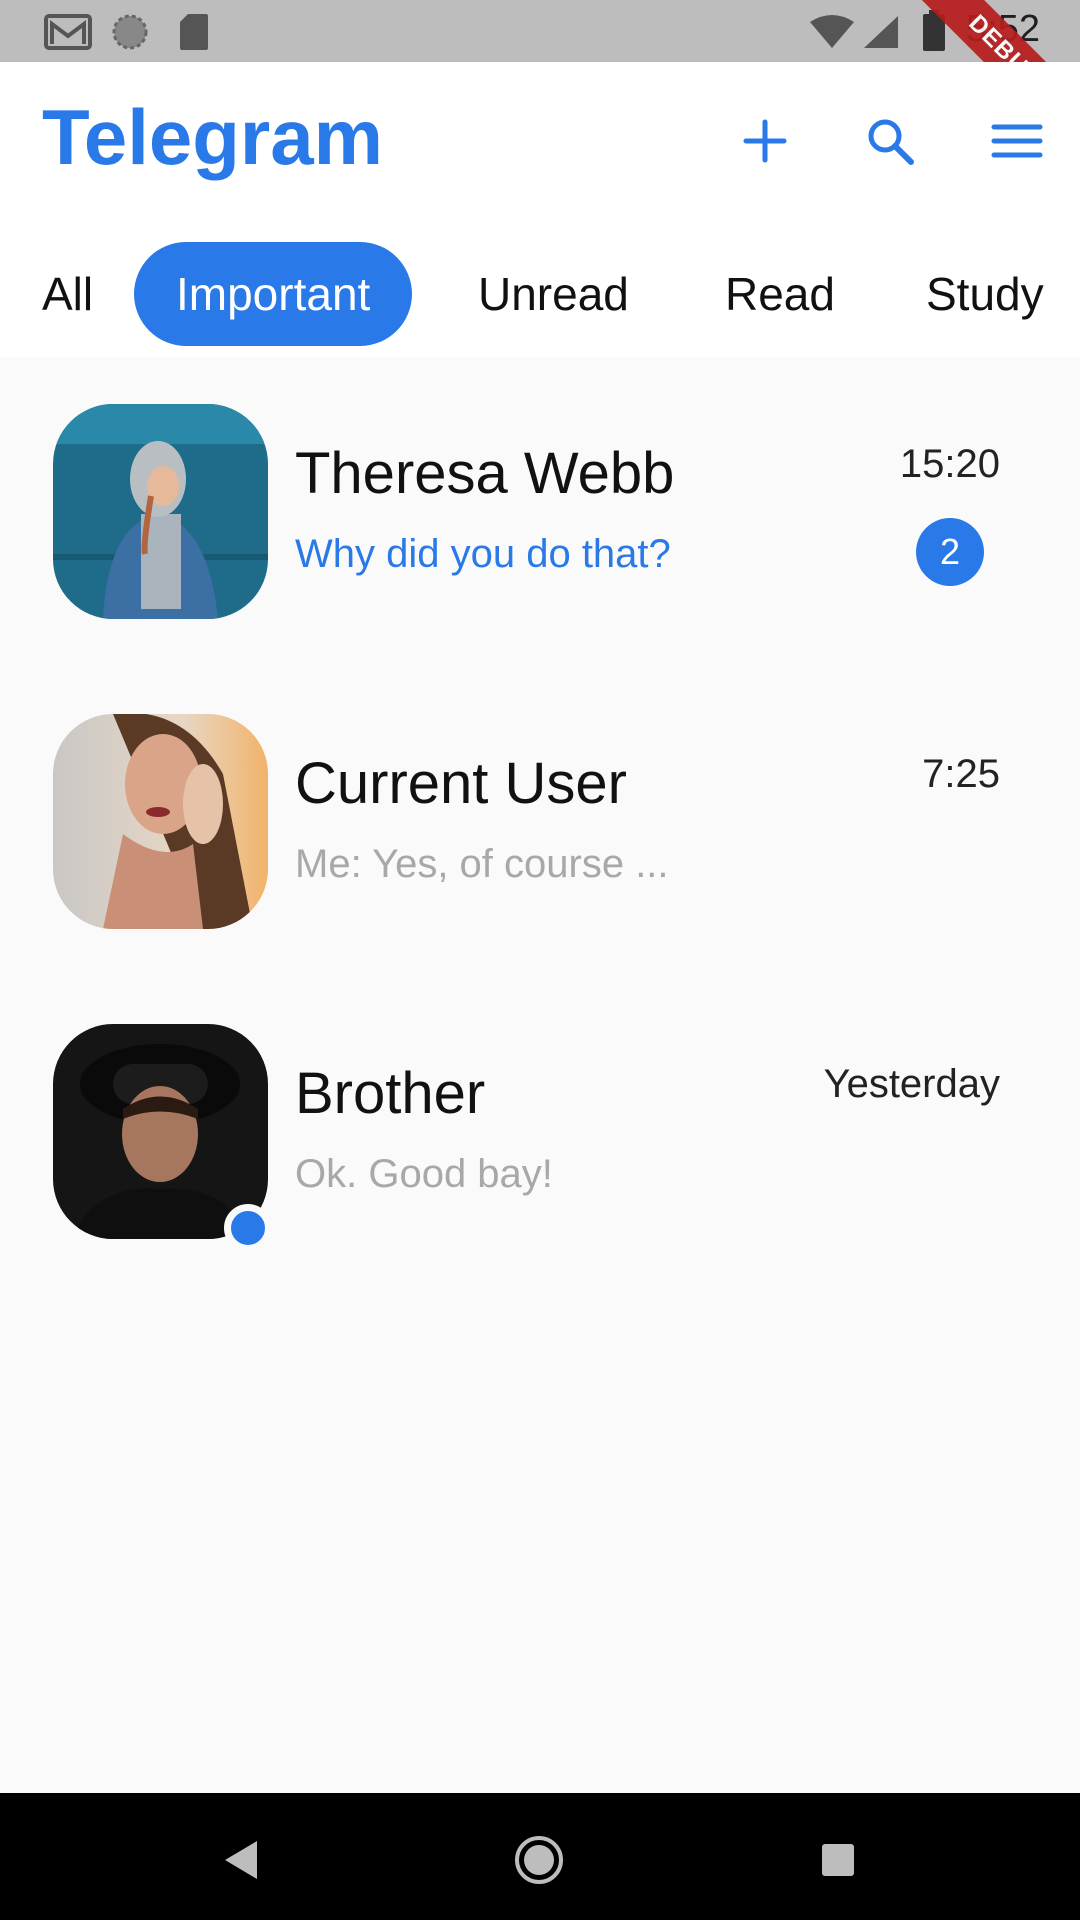 This screenshot has width=1080, height=1920. I want to click on tab-important: Important, so click(273, 294).